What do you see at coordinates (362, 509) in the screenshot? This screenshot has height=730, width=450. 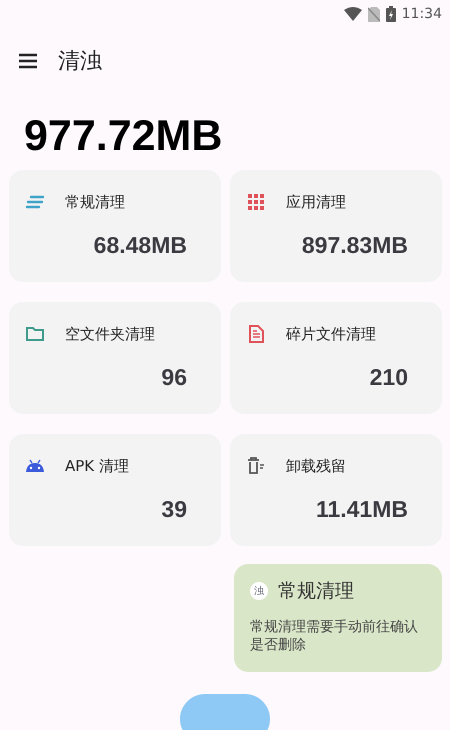 I see `card-value: 11.41MB` at bounding box center [362, 509].